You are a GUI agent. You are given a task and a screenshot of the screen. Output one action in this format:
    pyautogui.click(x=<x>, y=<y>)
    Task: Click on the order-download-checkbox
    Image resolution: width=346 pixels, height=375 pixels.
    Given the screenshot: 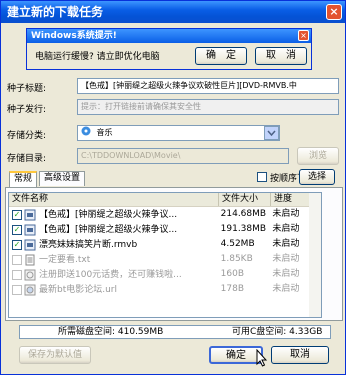 What is the action you would take?
    pyautogui.click(x=262, y=177)
    